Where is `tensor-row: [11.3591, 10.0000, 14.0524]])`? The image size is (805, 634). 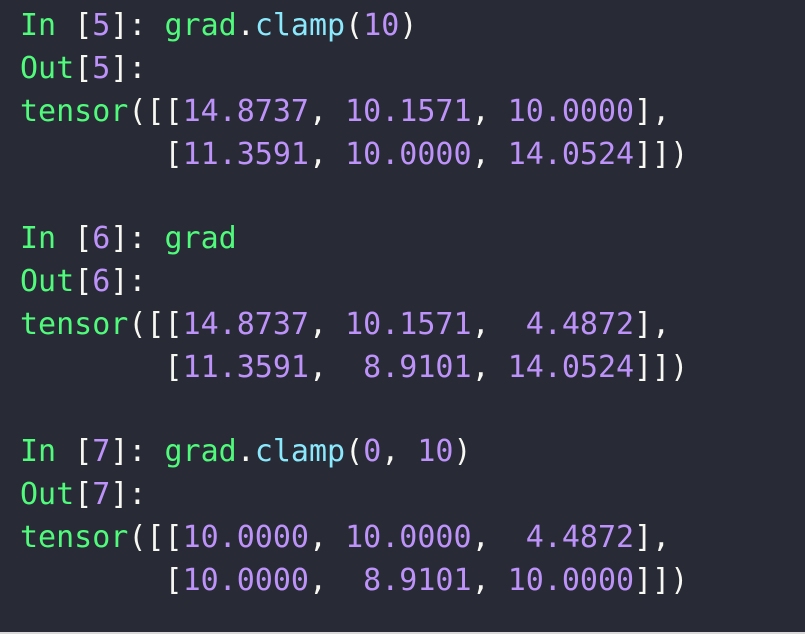 tensor-row: [11.3591, 10.0000, 14.0524]]) is located at coordinates (354, 154).